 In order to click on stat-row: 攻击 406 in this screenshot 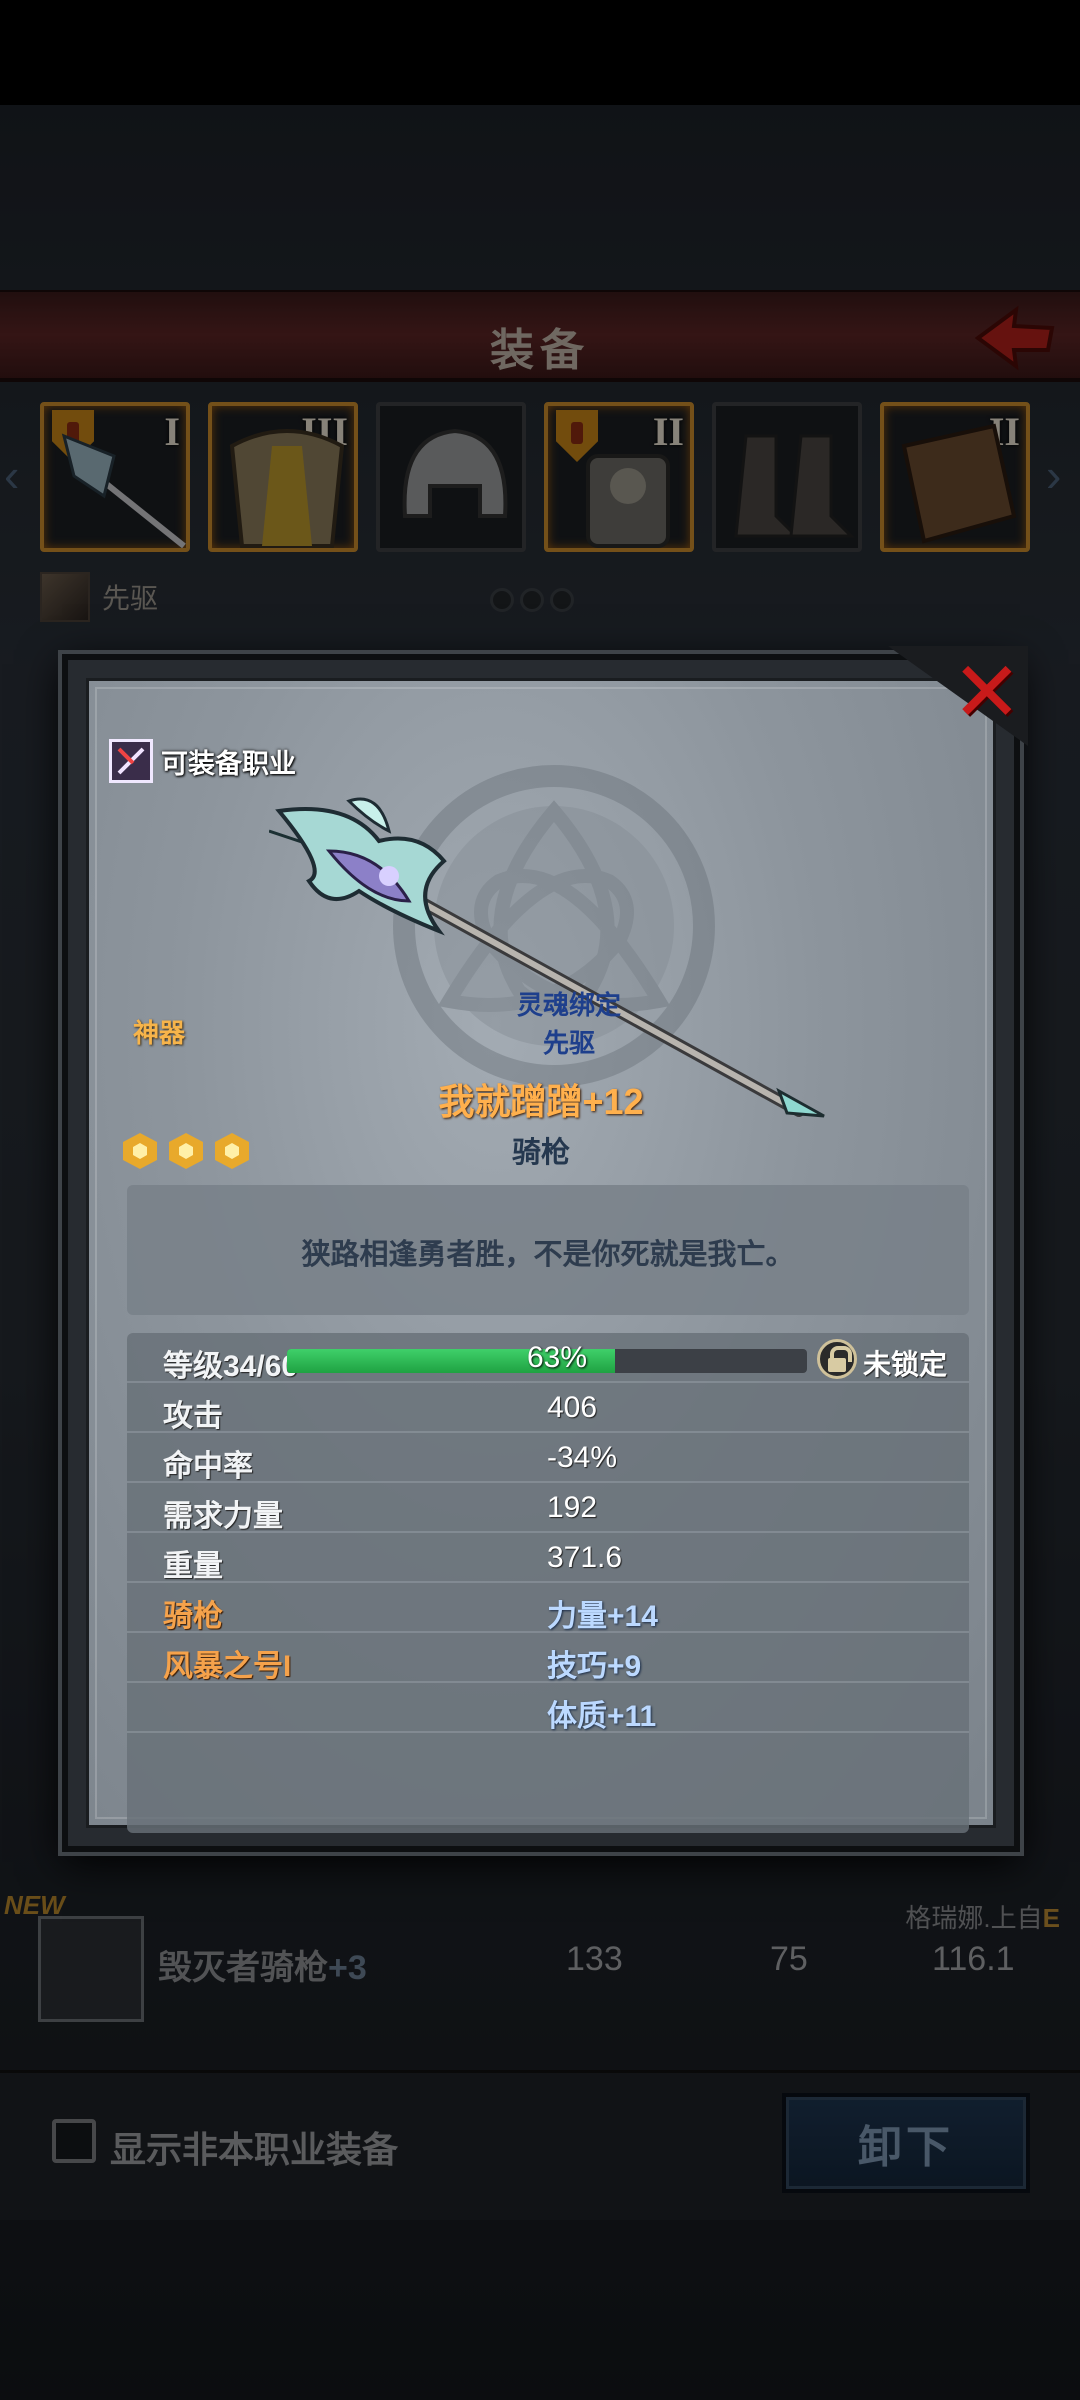, I will do `click(548, 1408)`.